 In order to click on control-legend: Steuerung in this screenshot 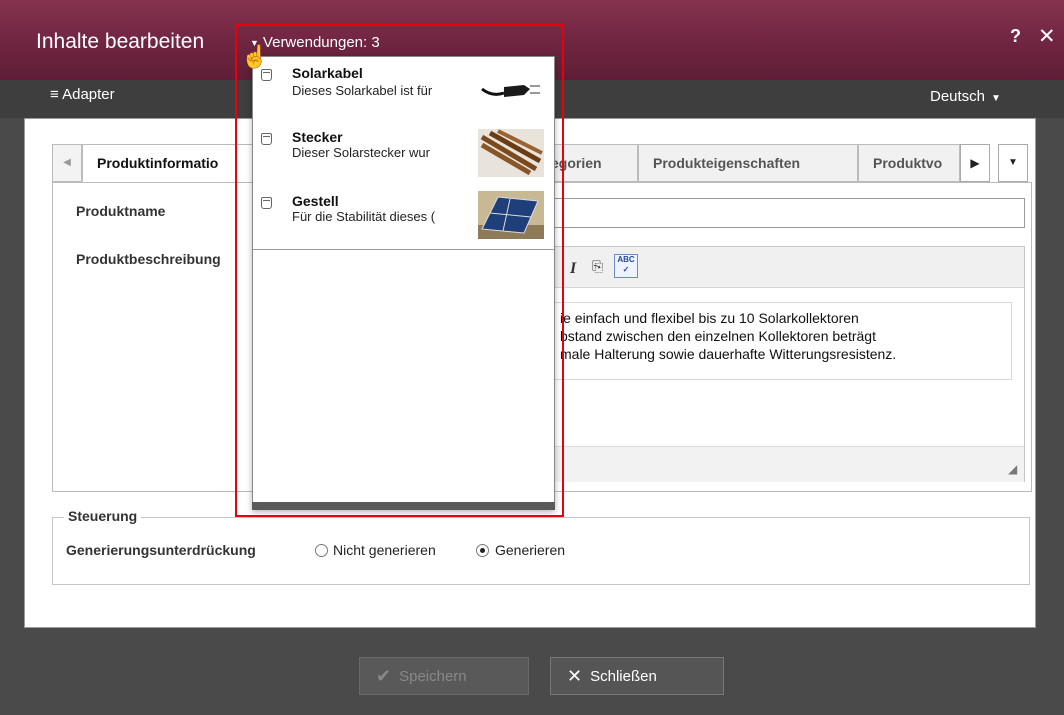, I will do `click(103, 516)`.